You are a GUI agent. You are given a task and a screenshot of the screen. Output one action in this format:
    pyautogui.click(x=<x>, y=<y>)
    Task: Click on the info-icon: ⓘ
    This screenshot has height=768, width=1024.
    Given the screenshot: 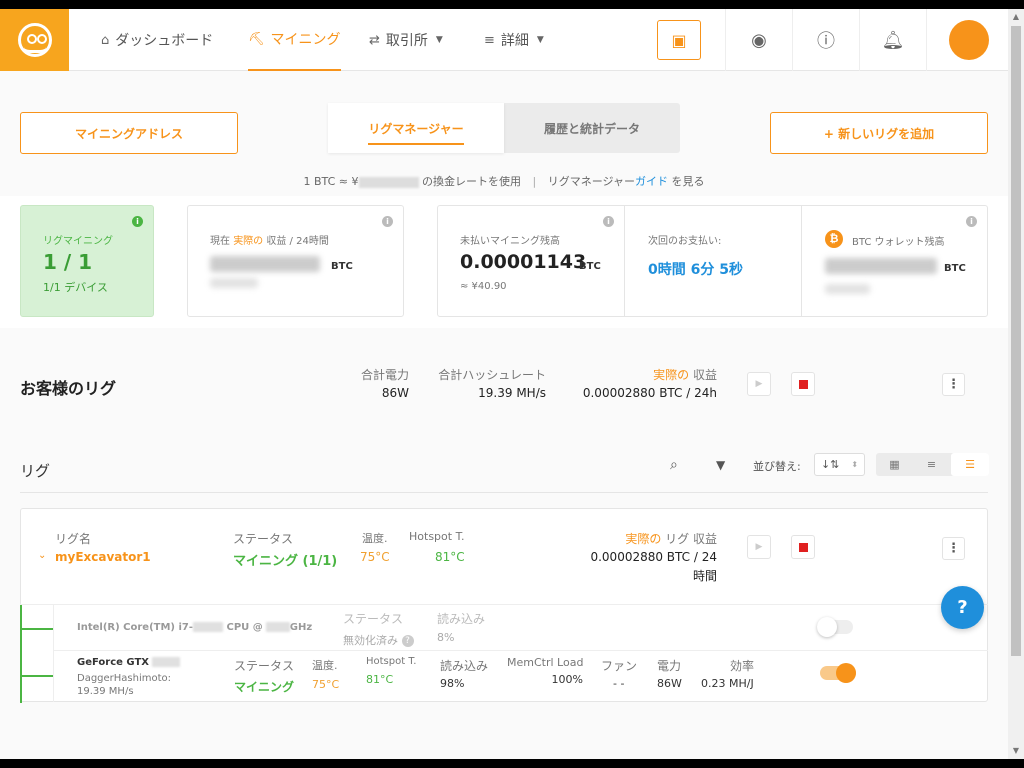 What is the action you would take?
    pyautogui.click(x=826, y=41)
    